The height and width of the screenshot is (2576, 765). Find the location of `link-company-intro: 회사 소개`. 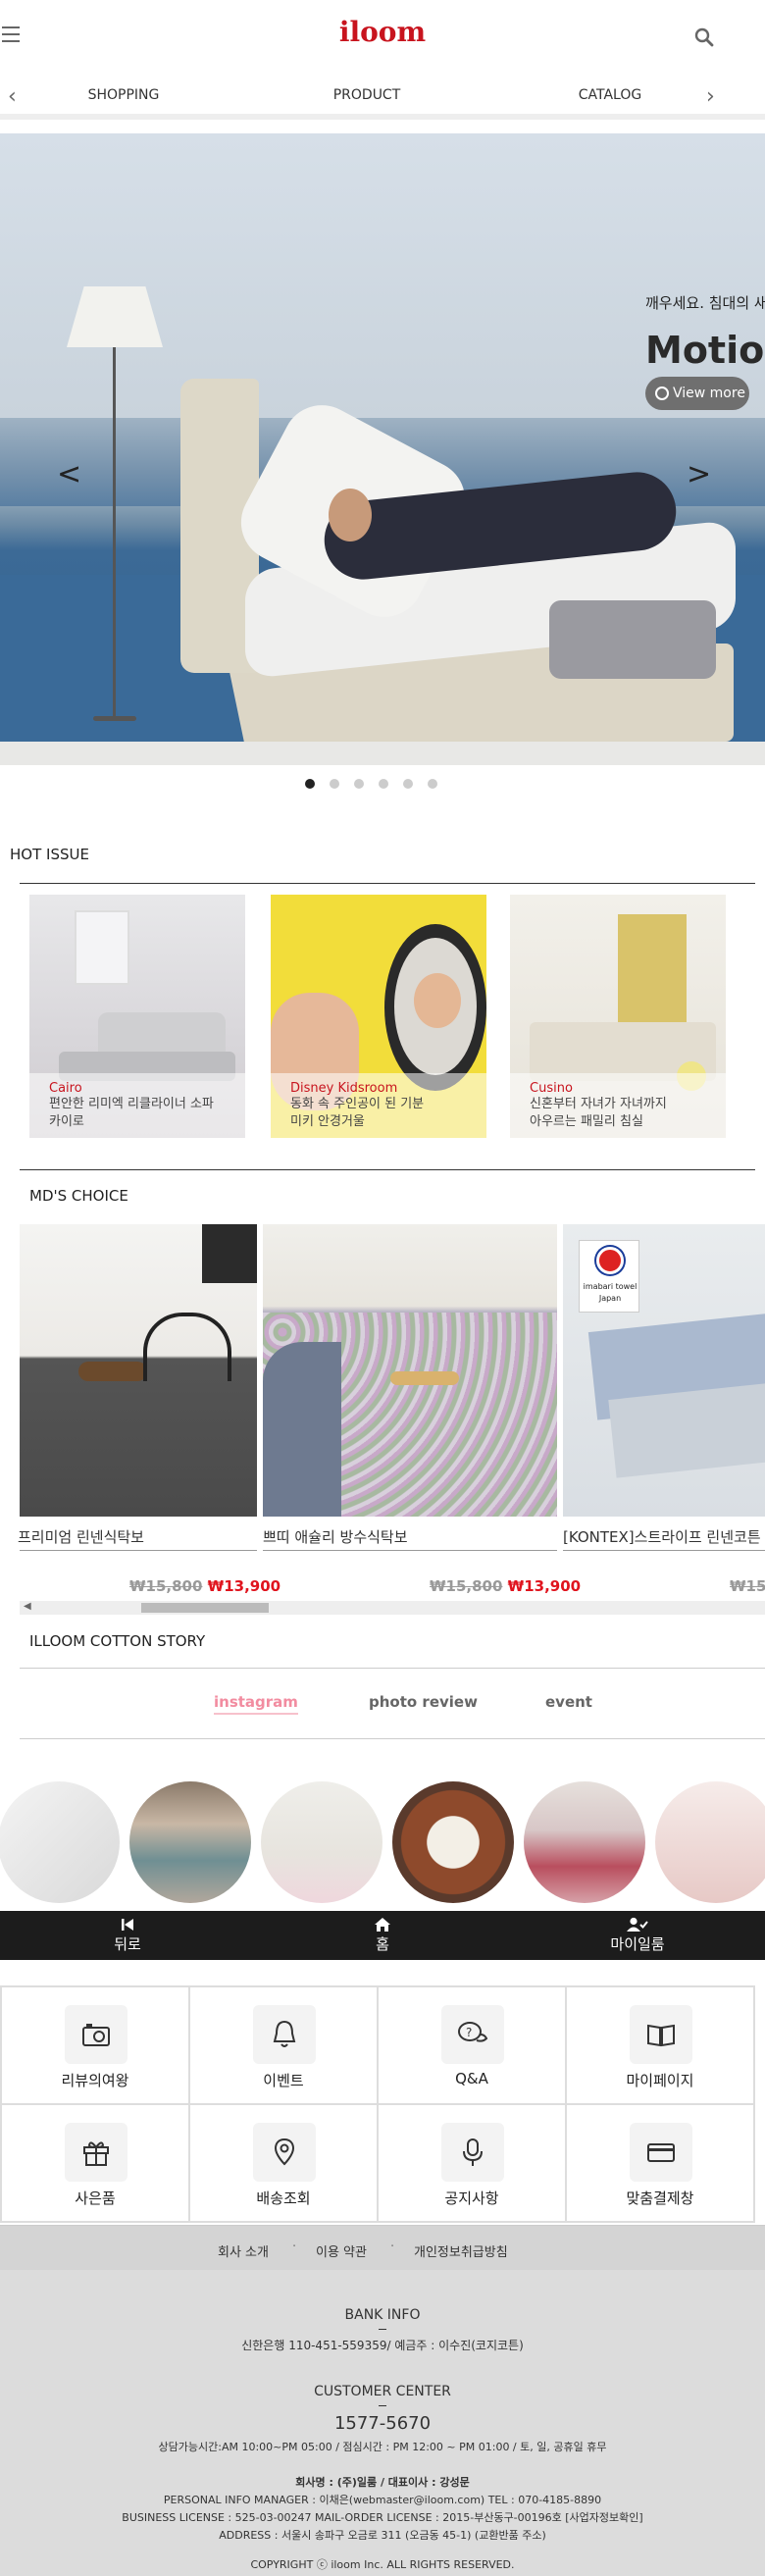

link-company-intro: 회사 소개 is located at coordinates (243, 2250).